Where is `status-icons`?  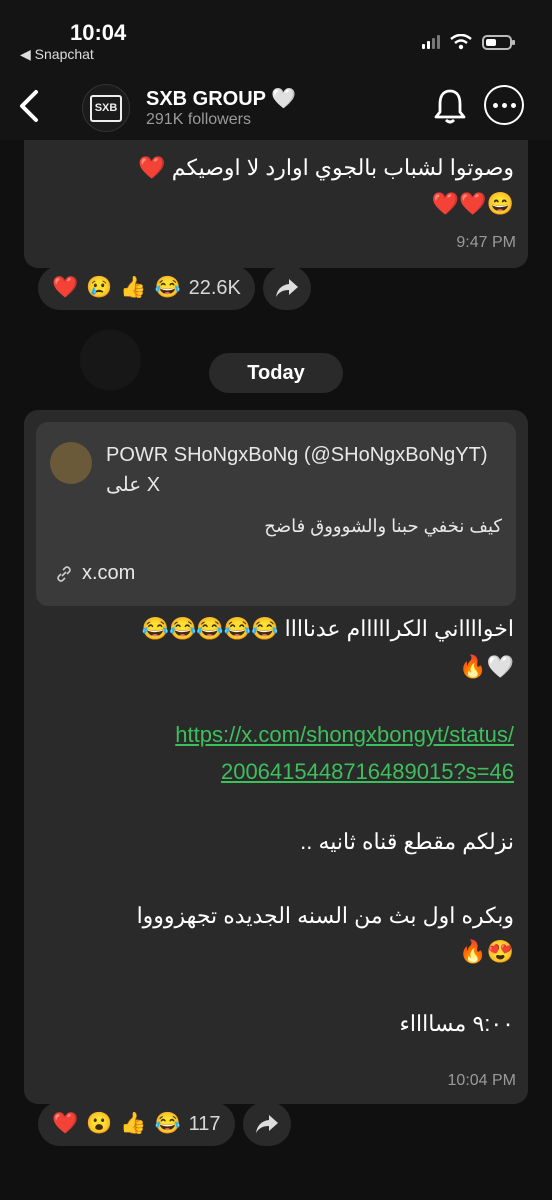 status-icons is located at coordinates (468, 42).